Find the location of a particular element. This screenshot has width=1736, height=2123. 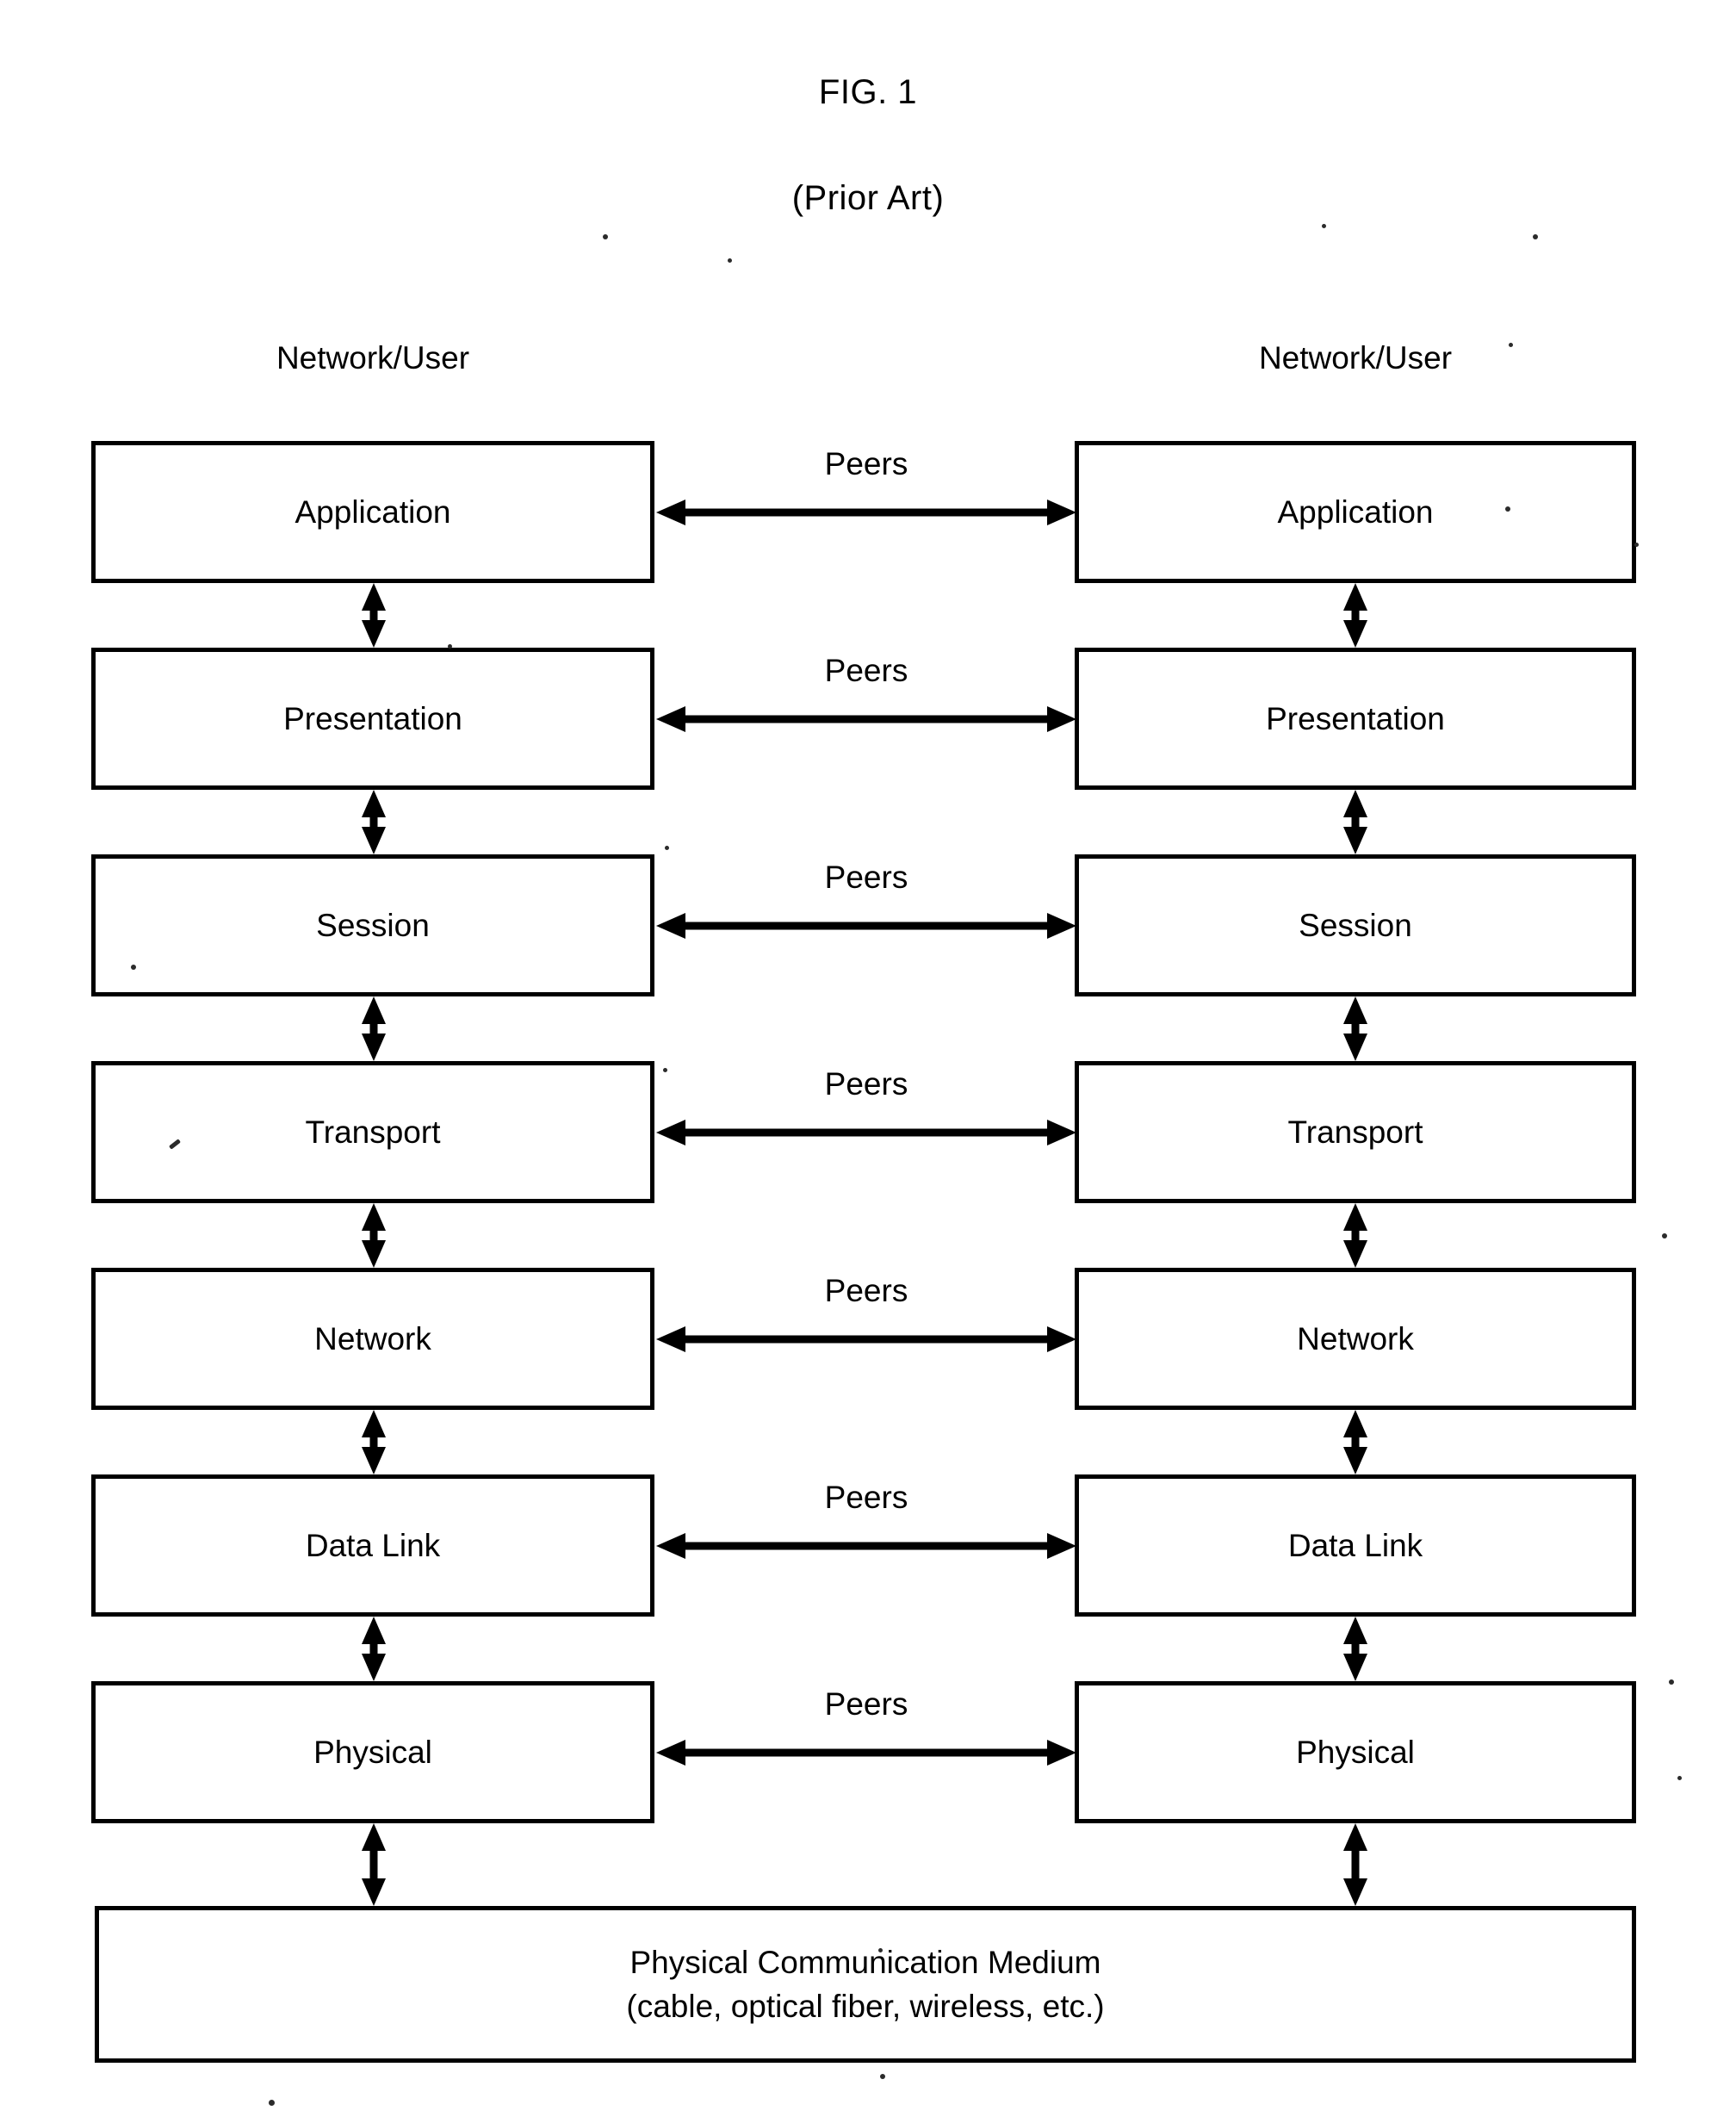

layer-box-right-physical: Physical is located at coordinates (1356, 1752).